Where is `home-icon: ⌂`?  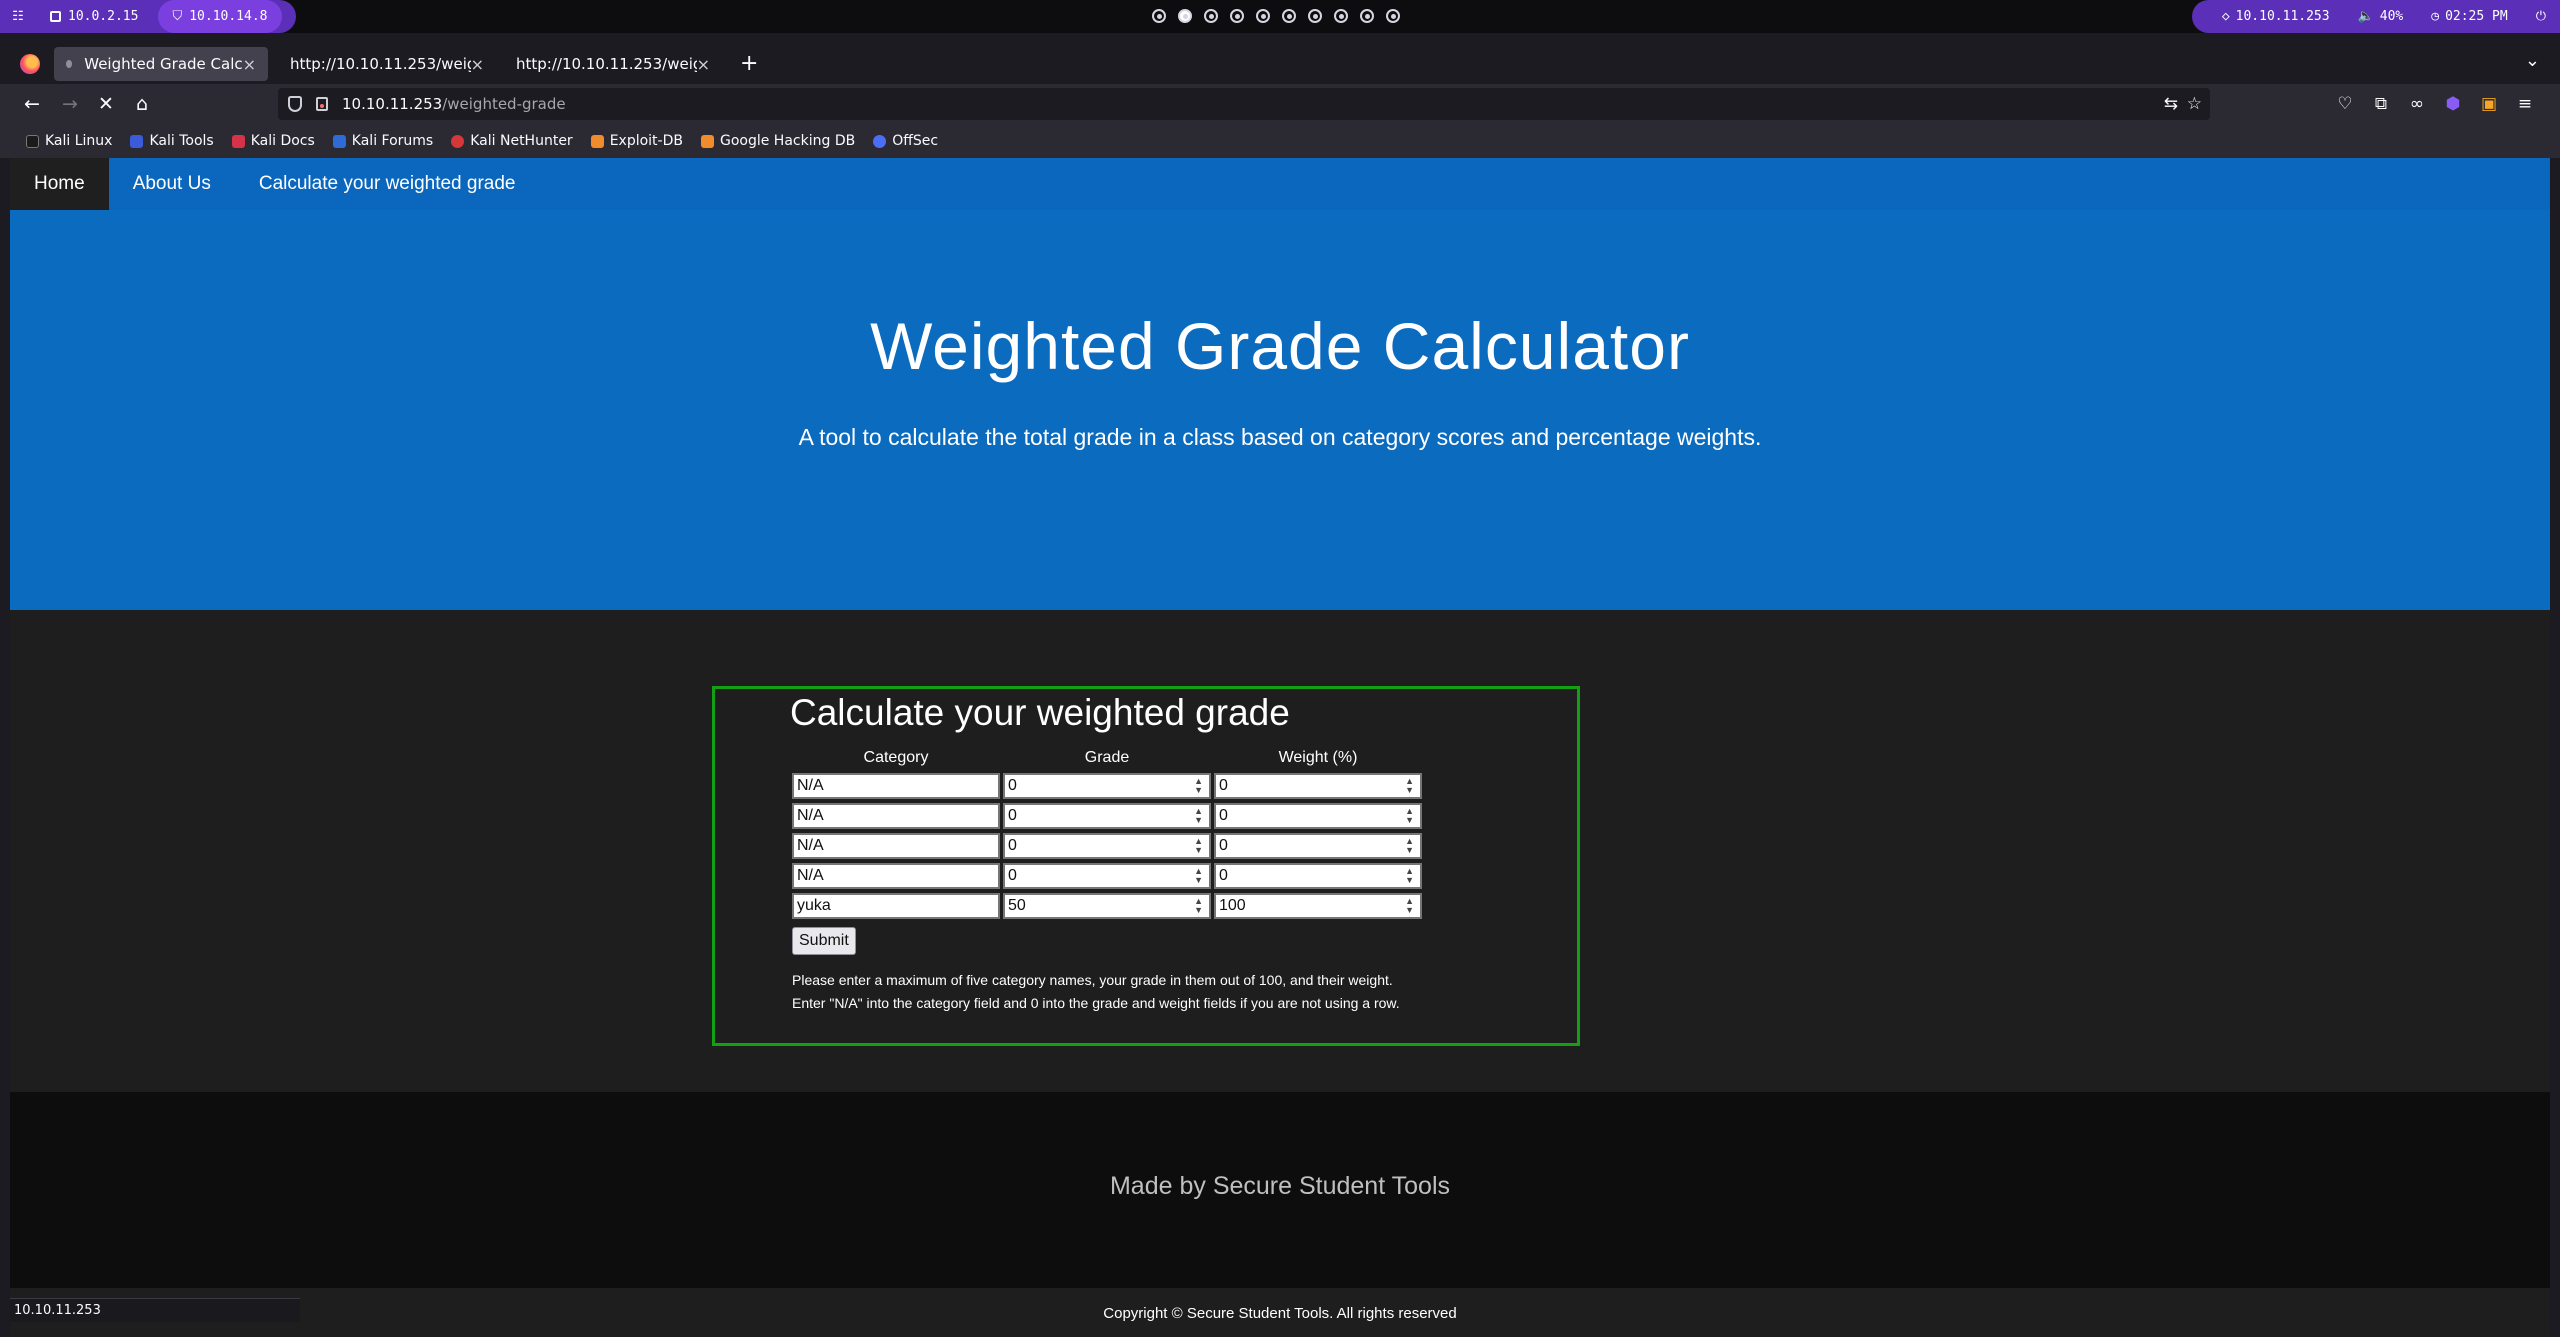 home-icon: ⌂ is located at coordinates (142, 104).